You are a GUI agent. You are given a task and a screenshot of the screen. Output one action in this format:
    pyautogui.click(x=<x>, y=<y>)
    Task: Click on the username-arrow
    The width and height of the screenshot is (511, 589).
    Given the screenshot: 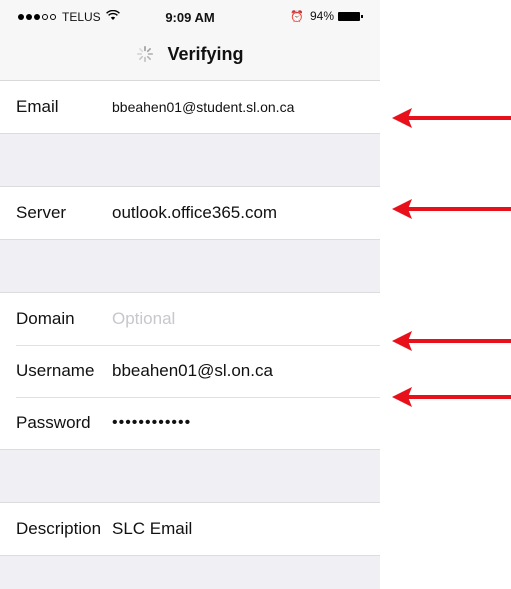 What is the action you would take?
    pyautogui.click(x=451, y=341)
    